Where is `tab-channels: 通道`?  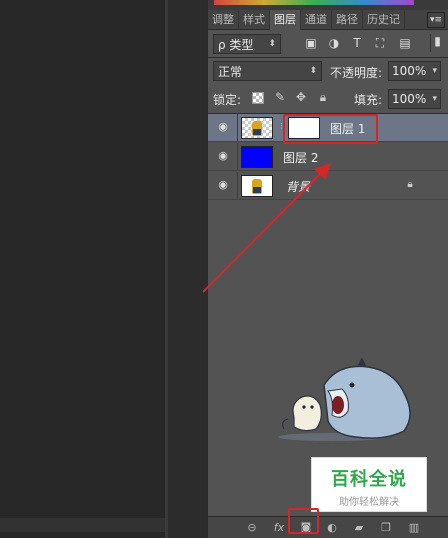
tab-channels: 通道 is located at coordinates (316, 19).